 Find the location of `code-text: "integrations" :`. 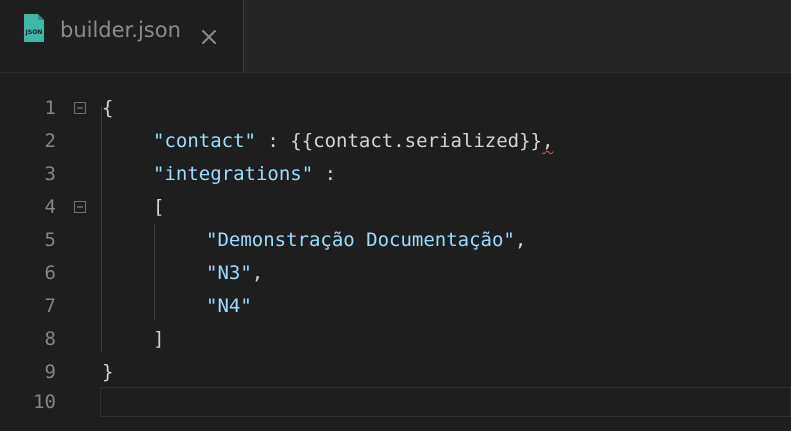

code-text: "integrations" : is located at coordinates (244, 174).